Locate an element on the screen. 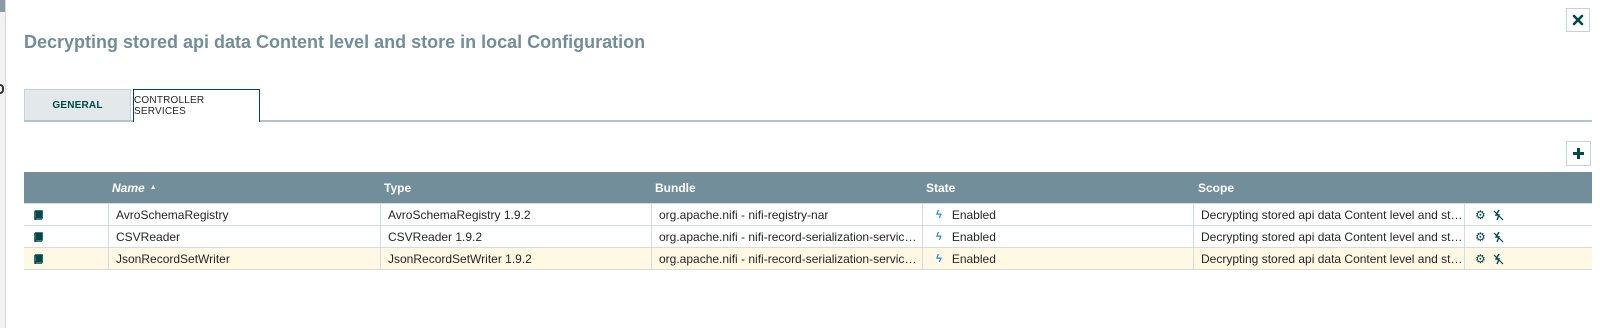 Image resolution: width=1600 pixels, height=328 pixels. plus-icon is located at coordinates (1578, 153).